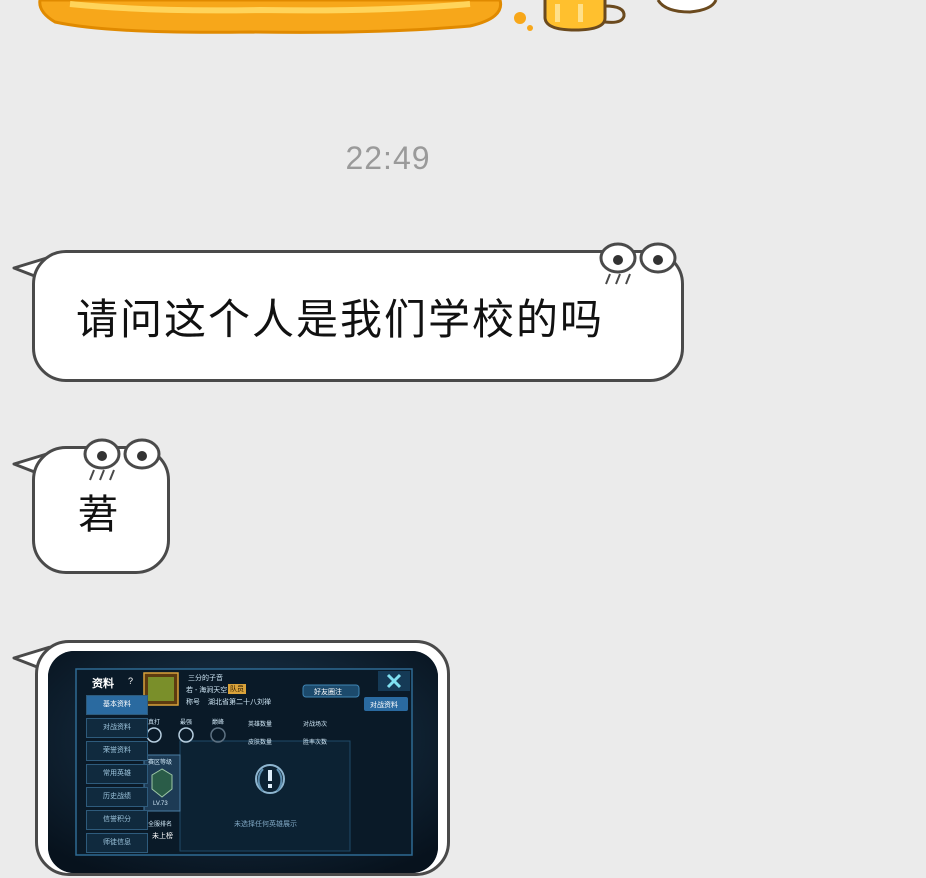  Describe the element at coordinates (388, 158) in the screenshot. I see `message-timestamp: 22:49` at that location.